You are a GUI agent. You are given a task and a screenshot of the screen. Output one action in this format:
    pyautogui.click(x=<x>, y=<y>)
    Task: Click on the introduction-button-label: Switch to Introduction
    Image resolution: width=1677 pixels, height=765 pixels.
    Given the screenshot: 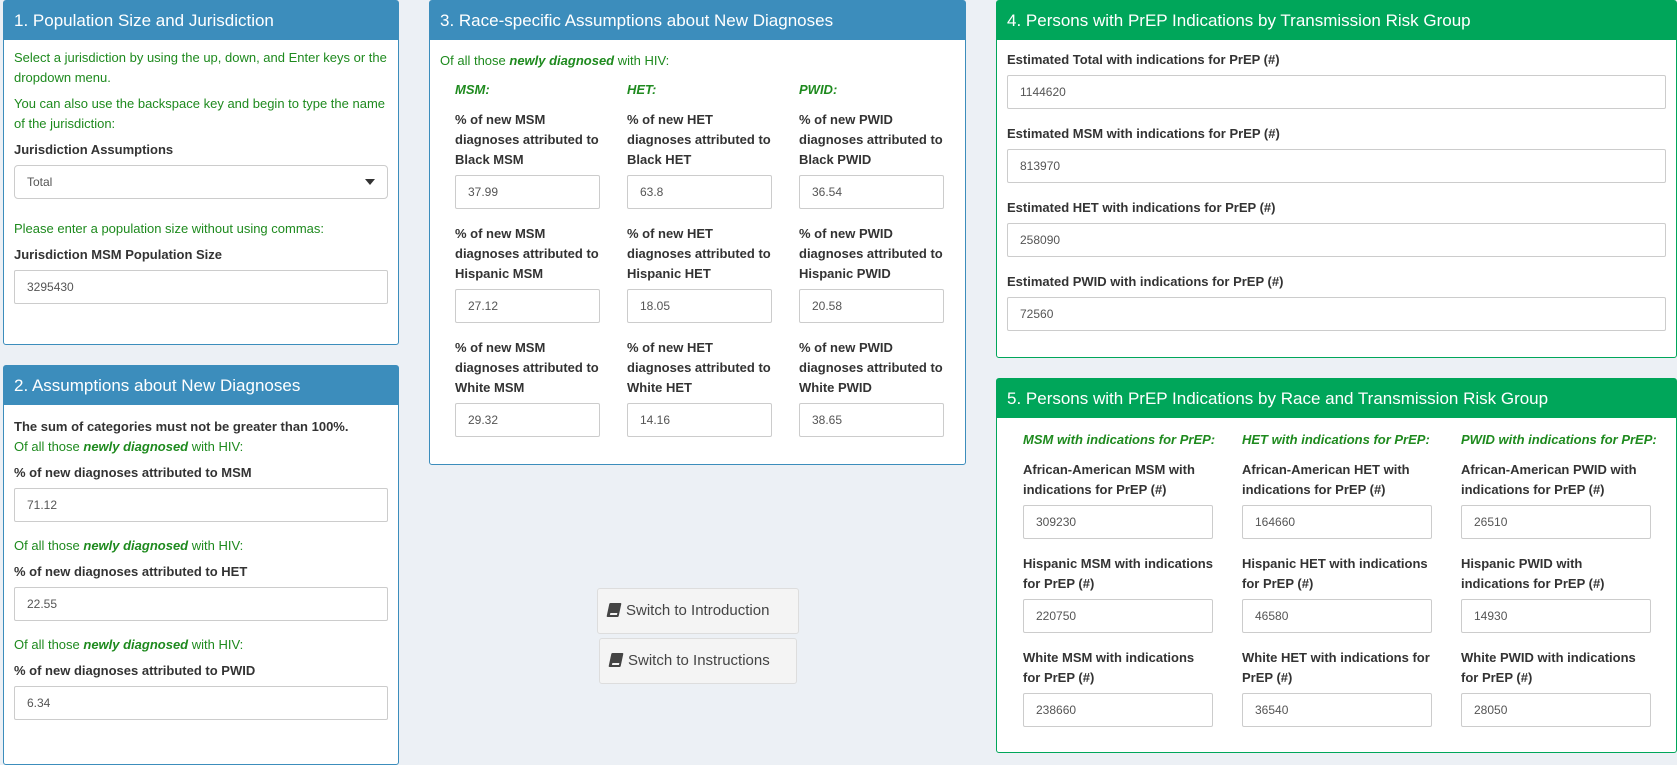 What is the action you would take?
    pyautogui.click(x=698, y=610)
    